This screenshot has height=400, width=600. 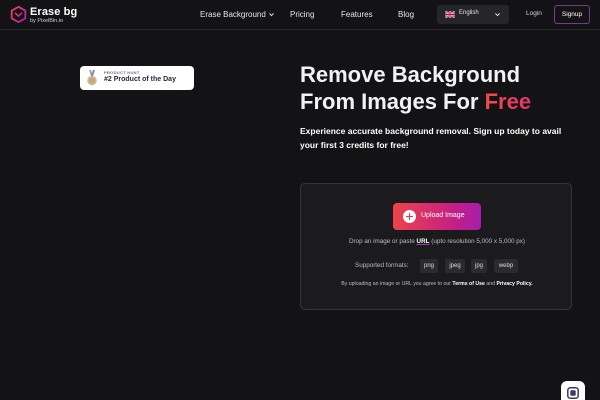 What do you see at coordinates (455, 266) in the screenshot?
I see `format-chip-jpeg: jpeg` at bounding box center [455, 266].